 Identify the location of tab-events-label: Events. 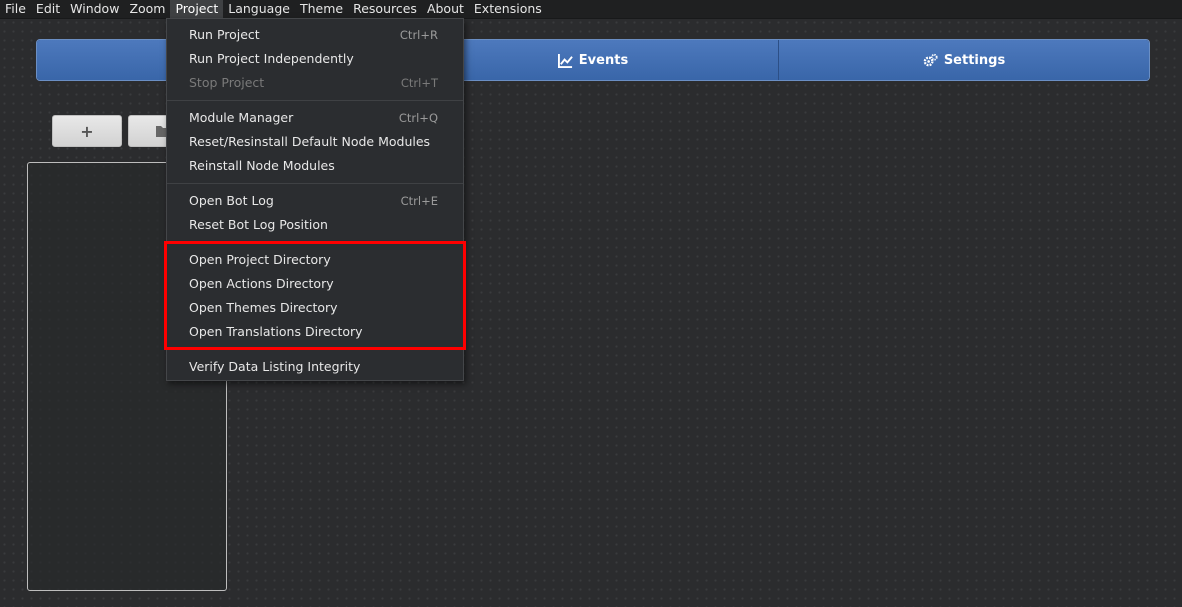
(603, 60).